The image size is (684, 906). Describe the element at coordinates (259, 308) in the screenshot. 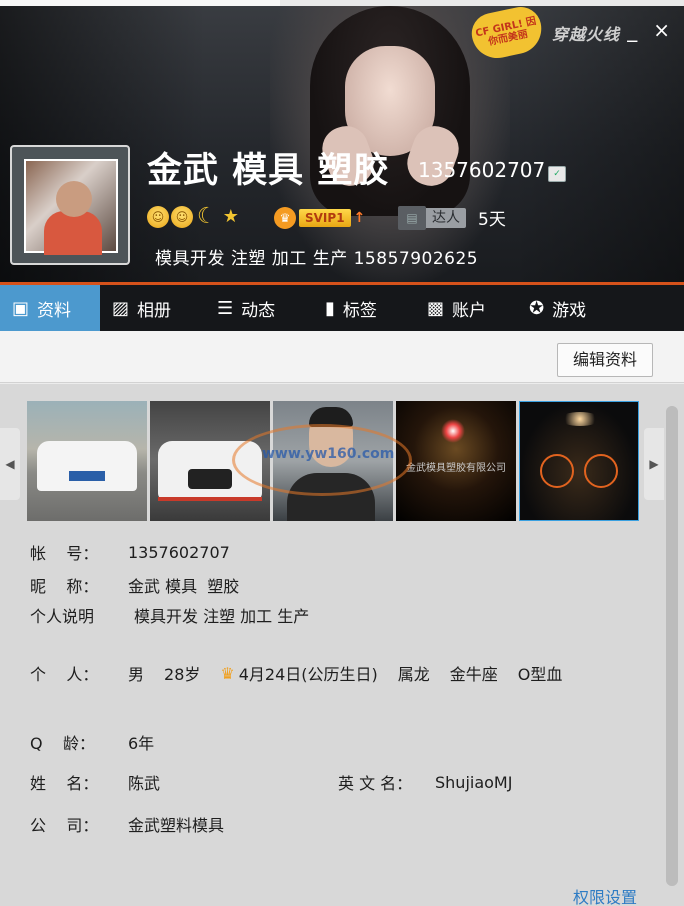

I see `tab-feed: ☰ 动态` at that location.